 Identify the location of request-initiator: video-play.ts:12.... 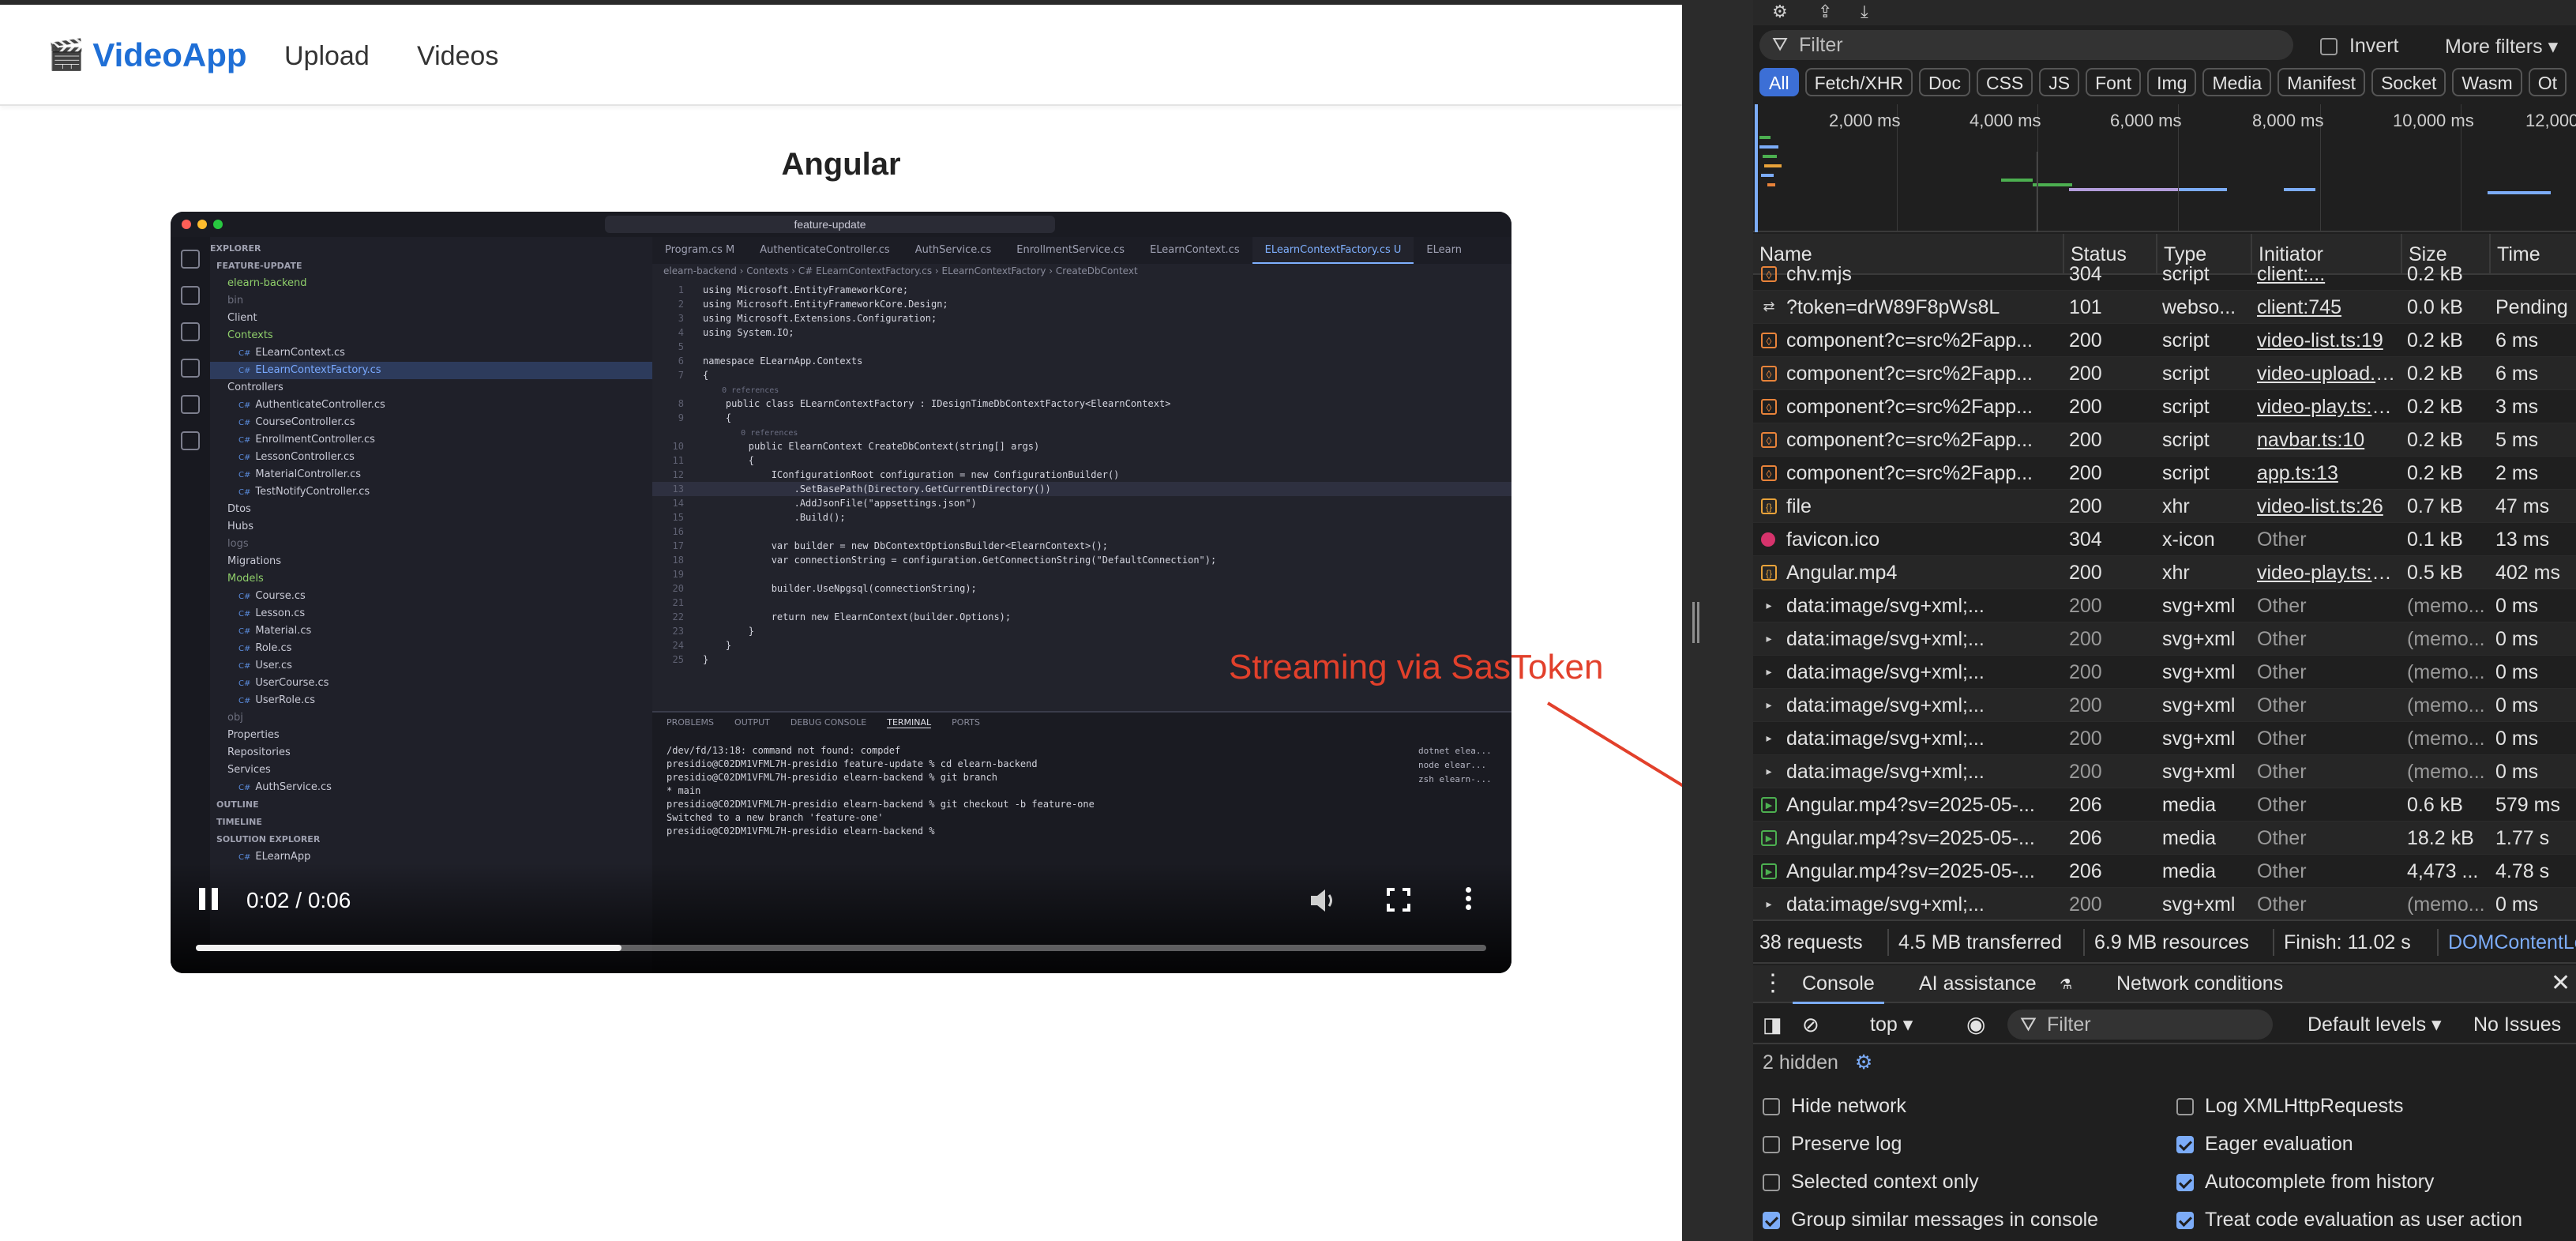
(2326, 406).